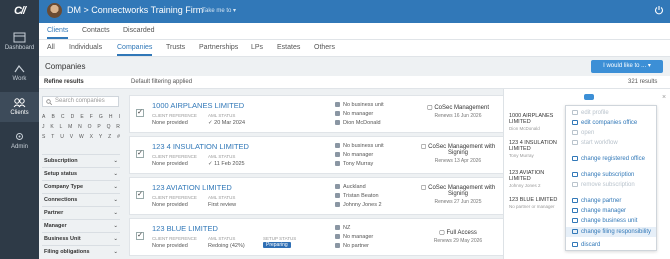 The height and width of the screenshot is (259, 670). Describe the element at coordinates (174, 115) in the screenshot. I see `client-reference-label: CLIENT REFERENCE` at that location.